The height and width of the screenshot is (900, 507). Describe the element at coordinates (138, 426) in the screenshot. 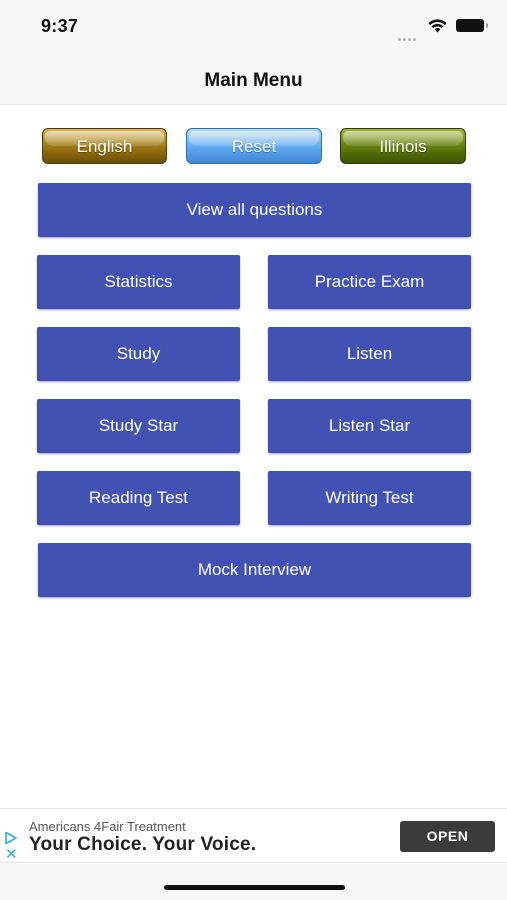

I see `study-star-button: Study Star` at that location.